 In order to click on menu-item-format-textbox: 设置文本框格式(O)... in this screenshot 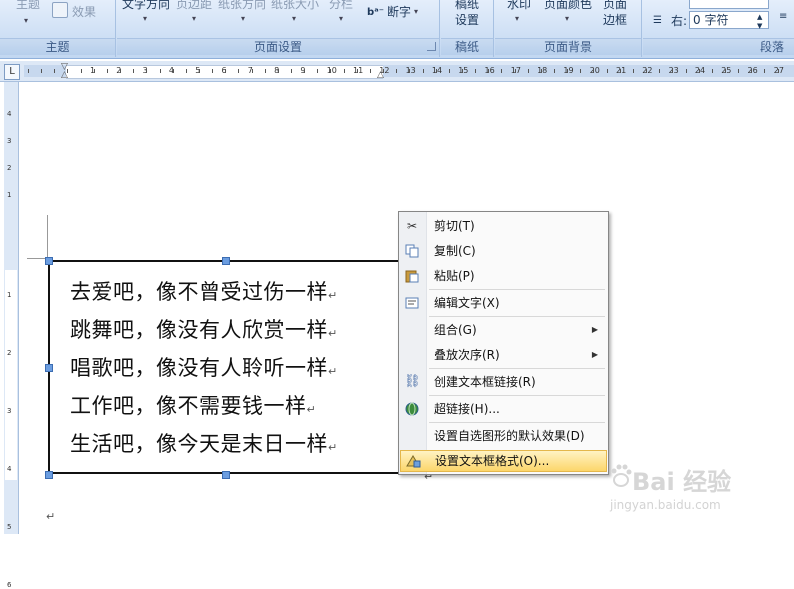, I will do `click(503, 461)`.